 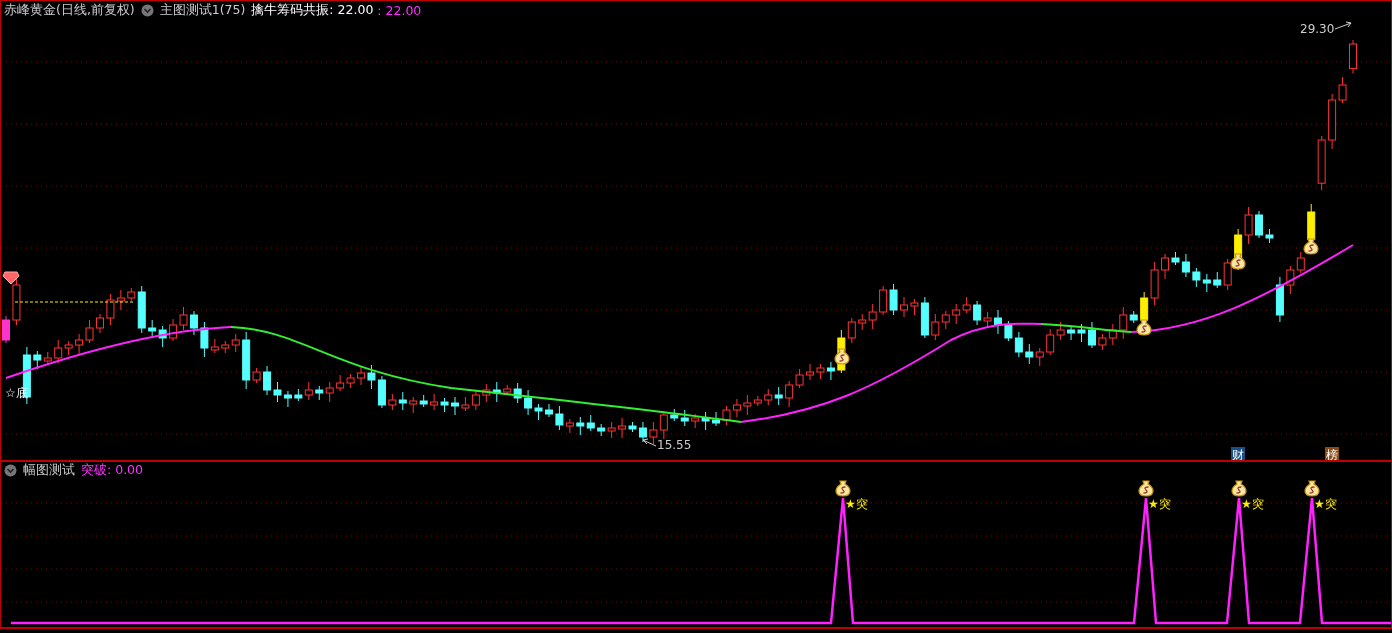 What do you see at coordinates (202, 10) in the screenshot?
I see `indicator-name: 主图测试1(75)` at bounding box center [202, 10].